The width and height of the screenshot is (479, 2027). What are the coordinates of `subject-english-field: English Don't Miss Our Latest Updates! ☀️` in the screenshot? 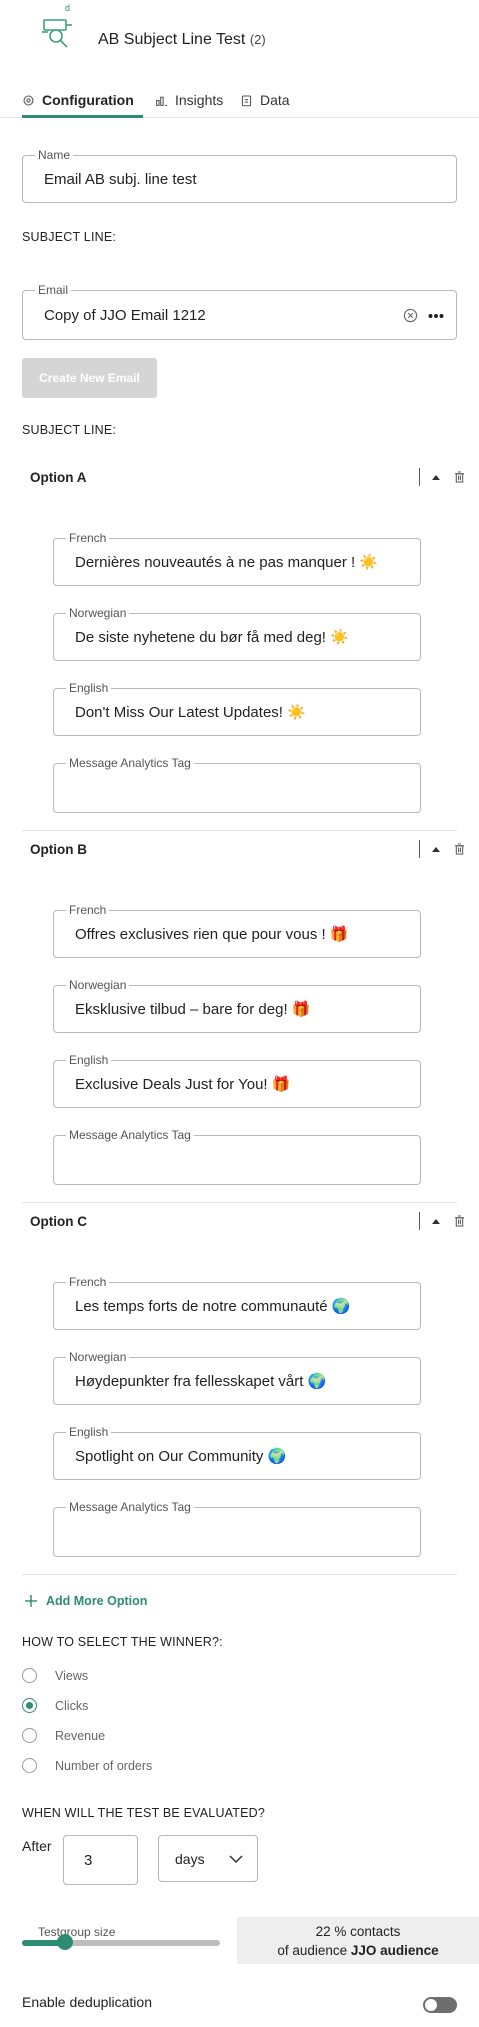 It's located at (237, 708).